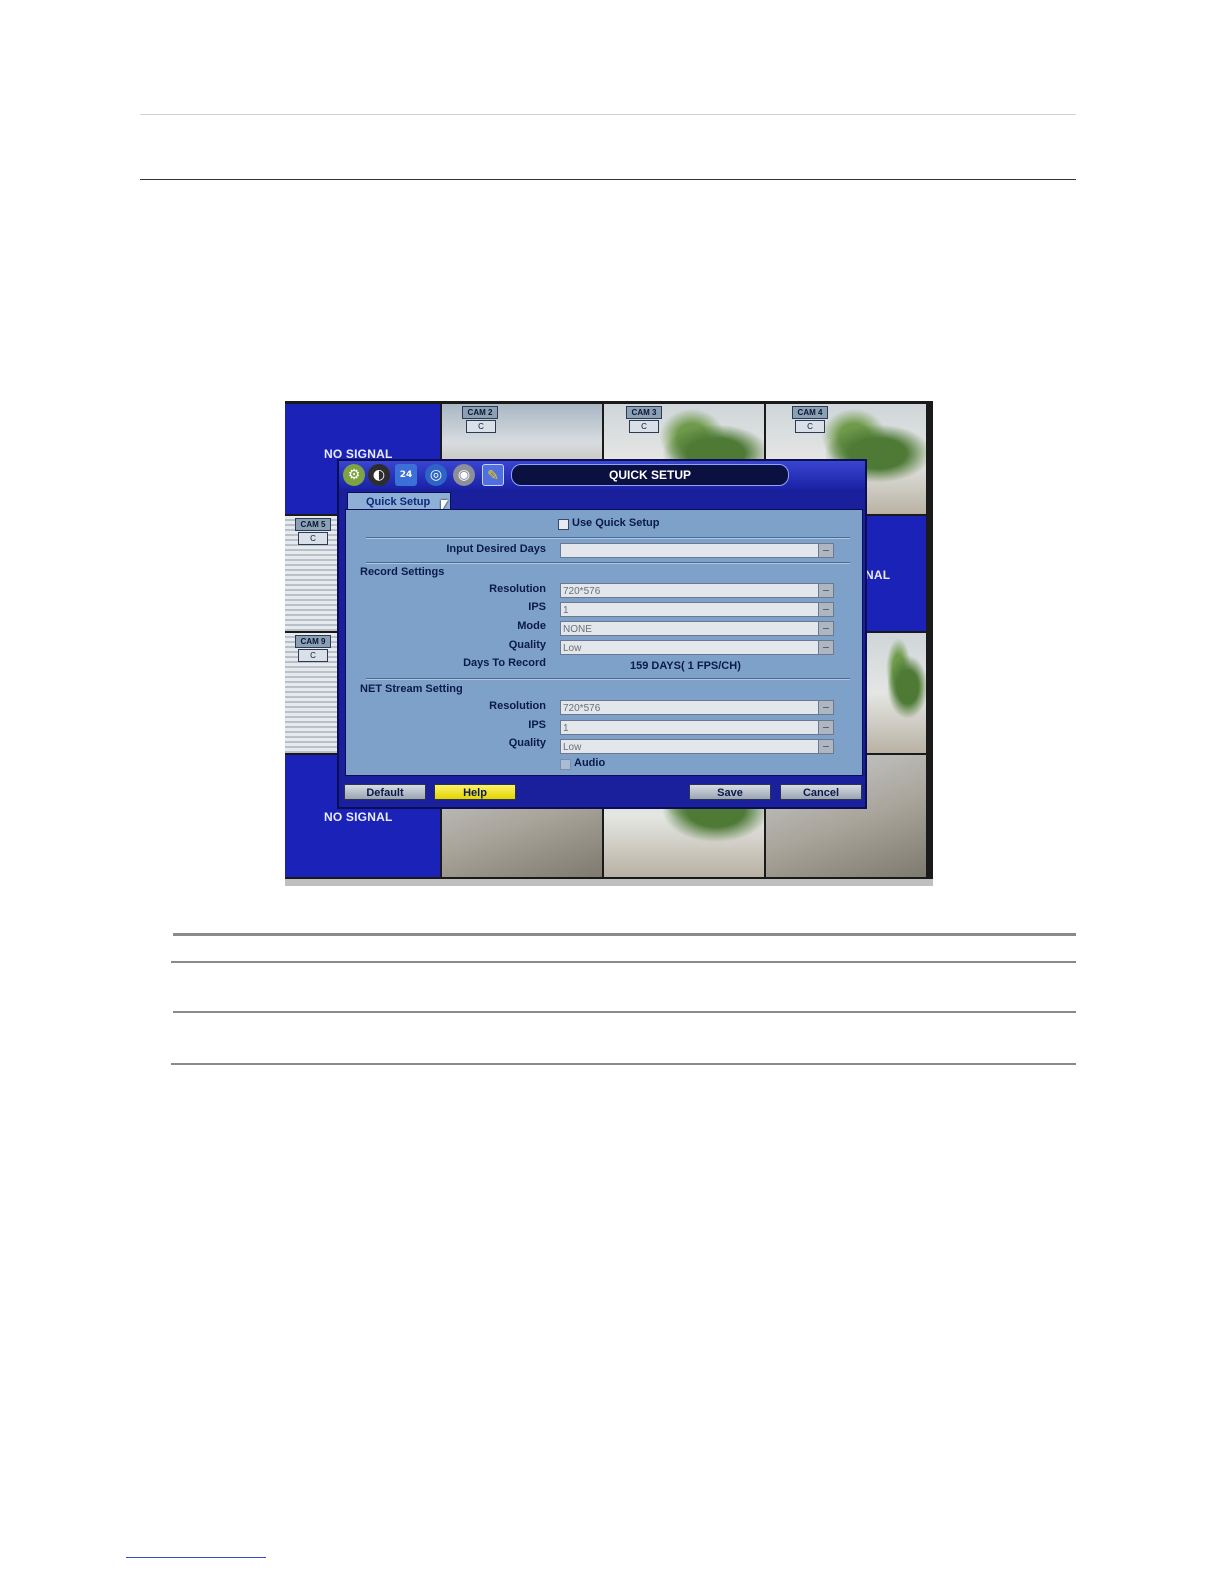 The height and width of the screenshot is (1584, 1224). I want to click on net-resolution-select: 720*576, so click(696, 707).